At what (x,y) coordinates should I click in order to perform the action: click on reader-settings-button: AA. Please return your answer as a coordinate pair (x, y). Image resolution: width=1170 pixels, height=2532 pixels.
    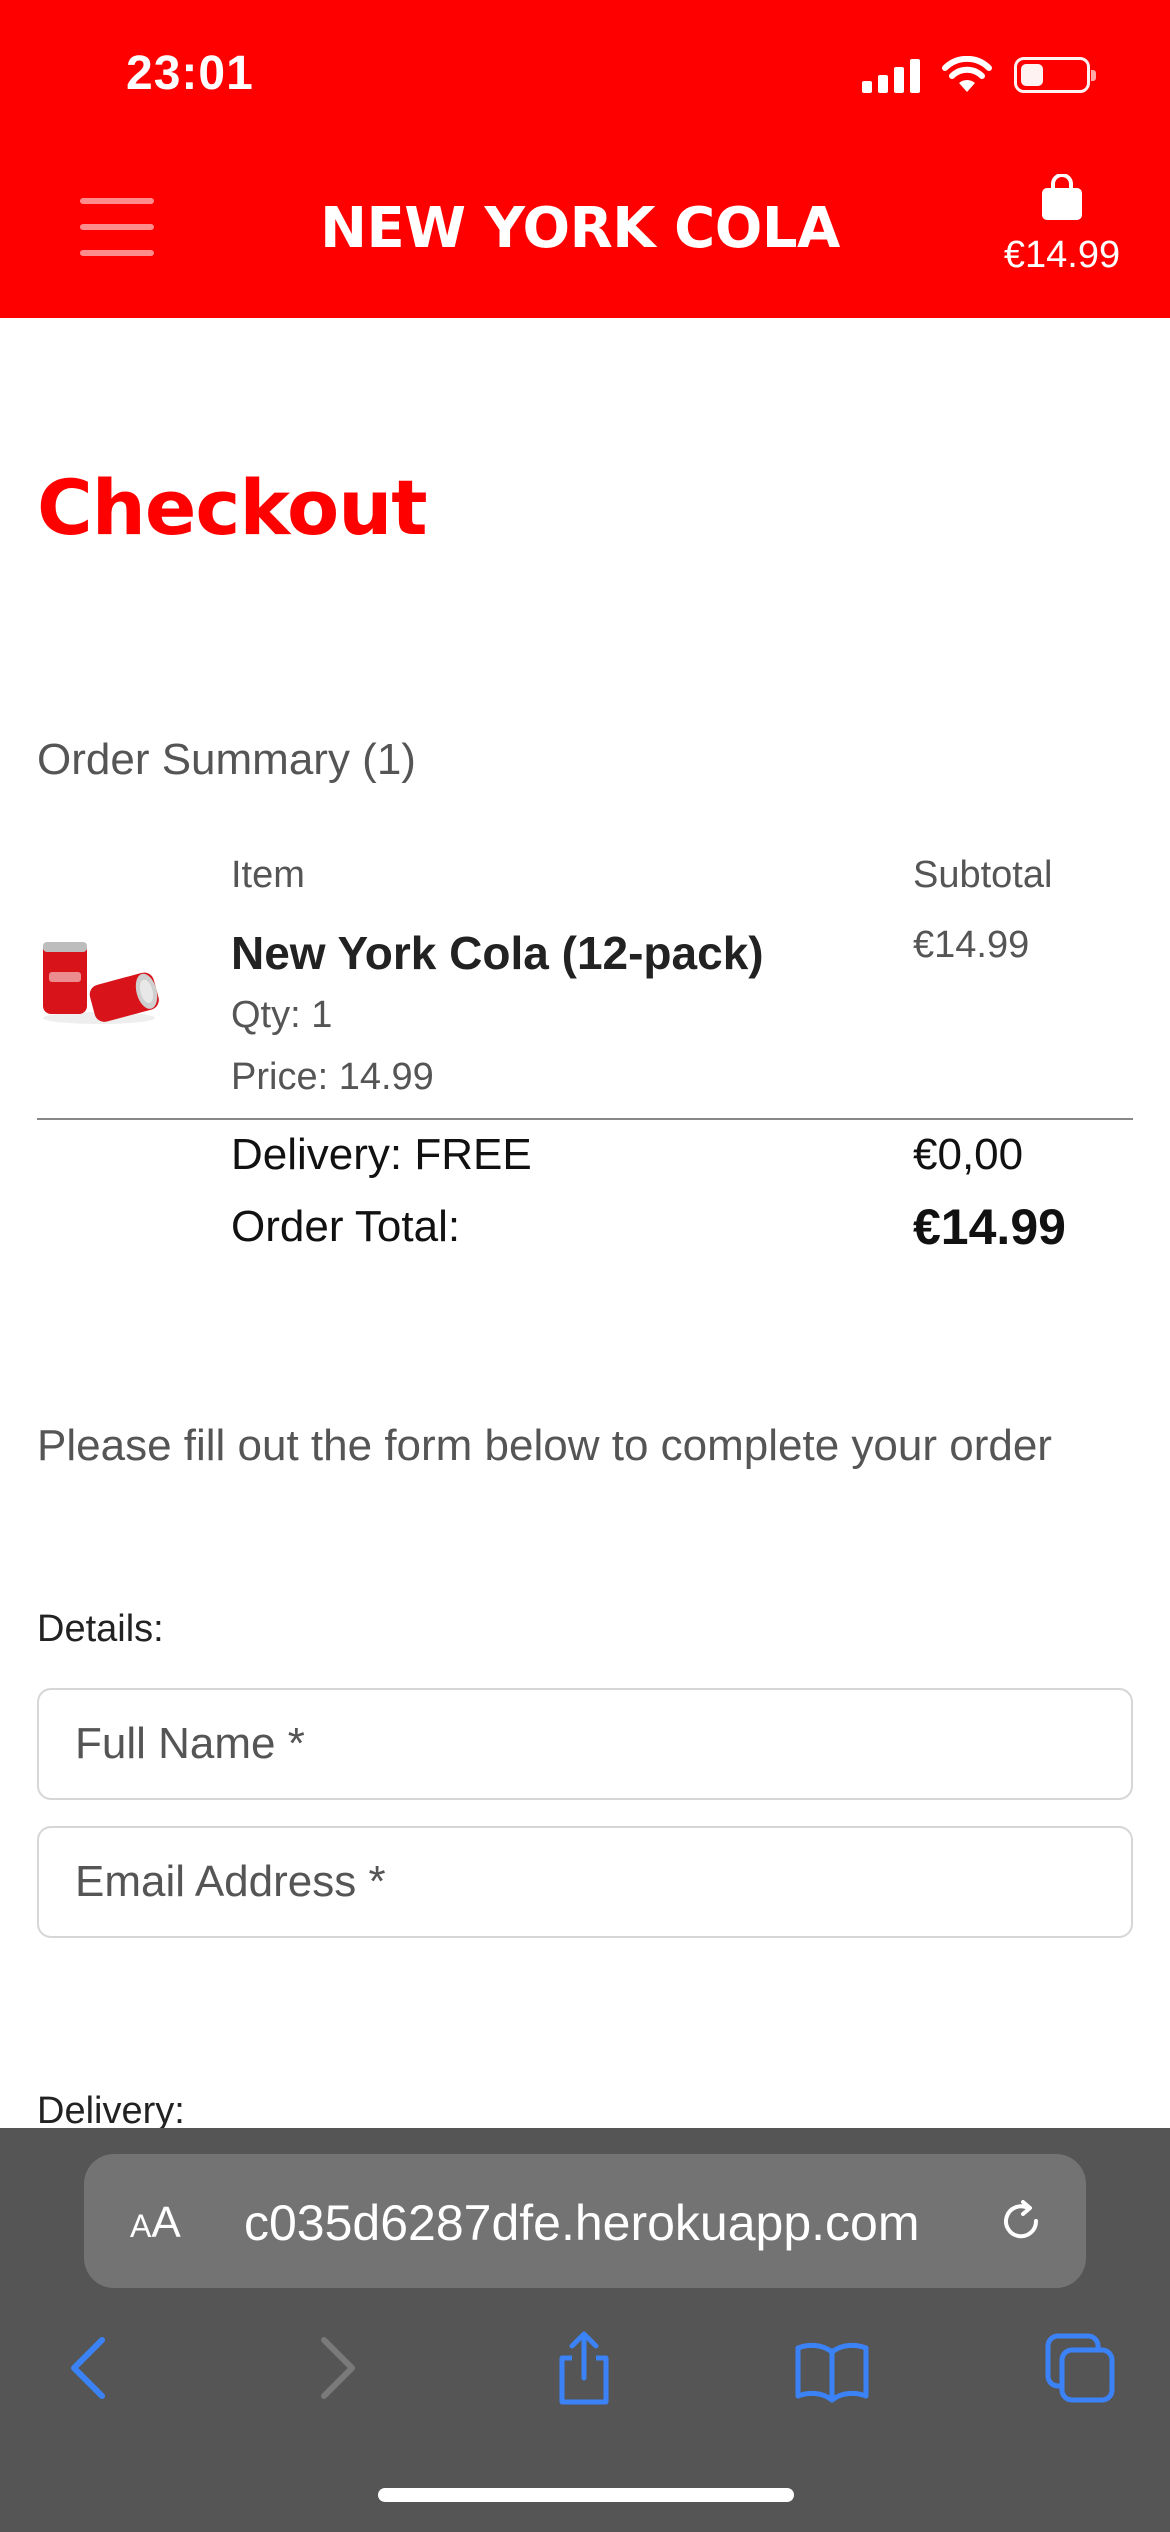
    Looking at the image, I should click on (155, 2223).